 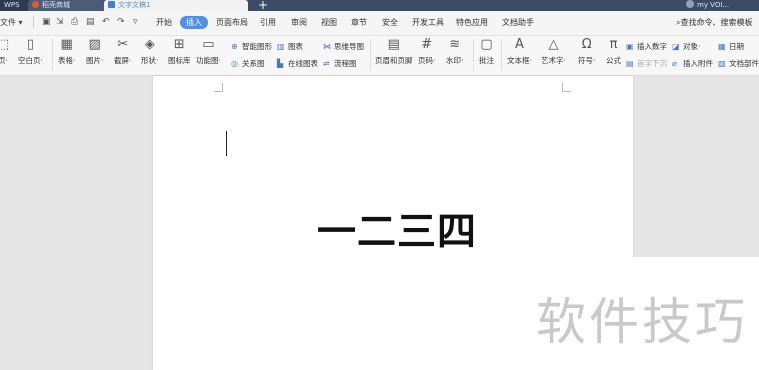 I want to click on picture-button: ▨ 图片·, so click(x=94, y=52).